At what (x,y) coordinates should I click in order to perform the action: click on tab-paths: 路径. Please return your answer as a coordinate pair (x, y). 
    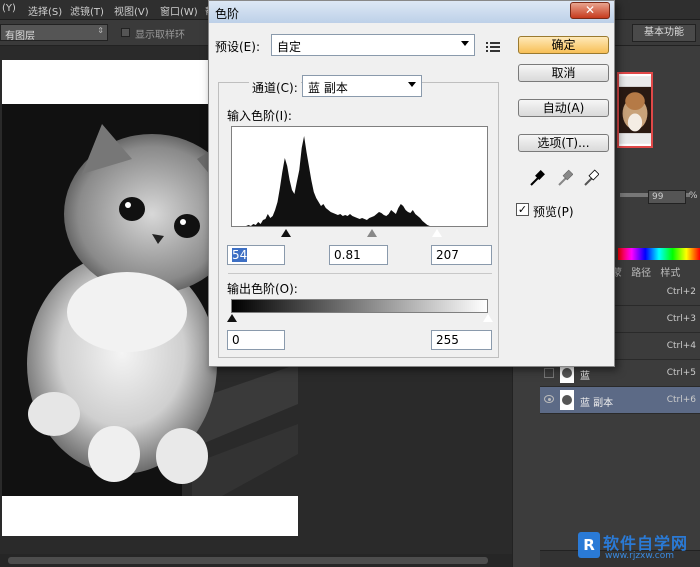
    Looking at the image, I should click on (641, 273).